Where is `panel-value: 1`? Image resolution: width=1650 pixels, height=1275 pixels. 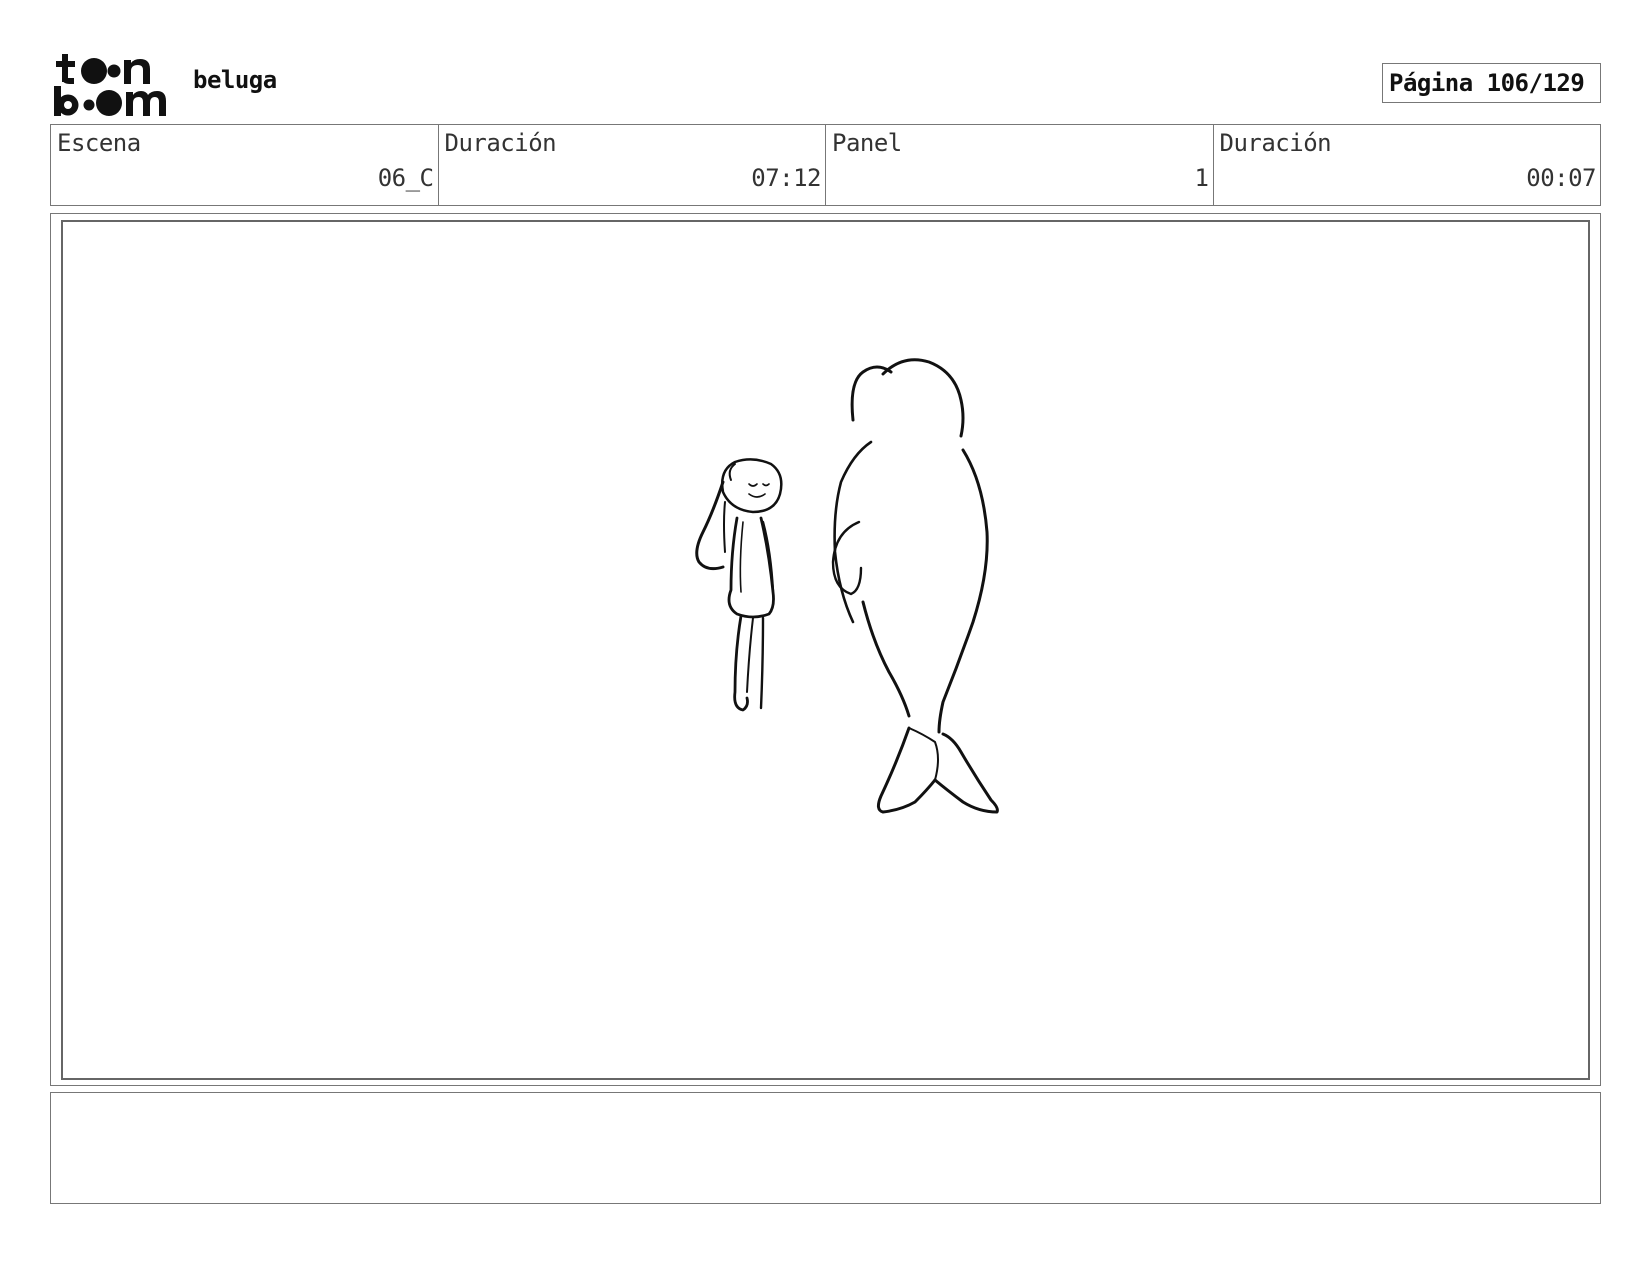 panel-value: 1 is located at coordinates (1201, 178).